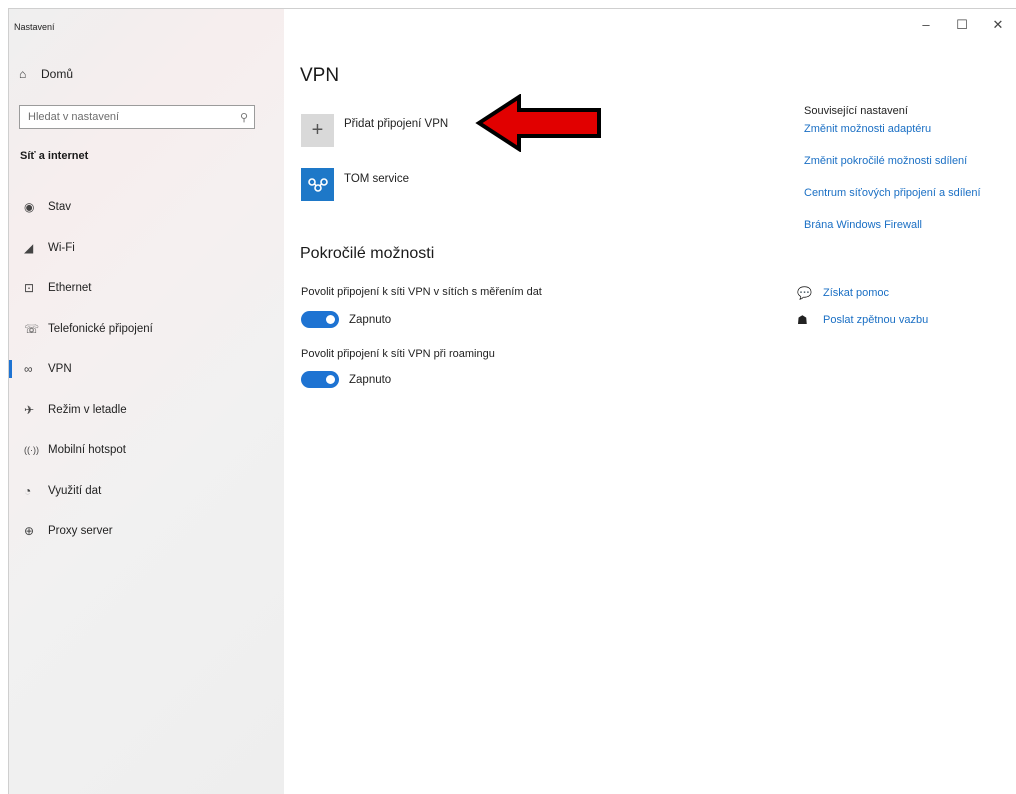  Describe the element at coordinates (317, 184) in the screenshot. I see `vpn-connection-icon` at that location.